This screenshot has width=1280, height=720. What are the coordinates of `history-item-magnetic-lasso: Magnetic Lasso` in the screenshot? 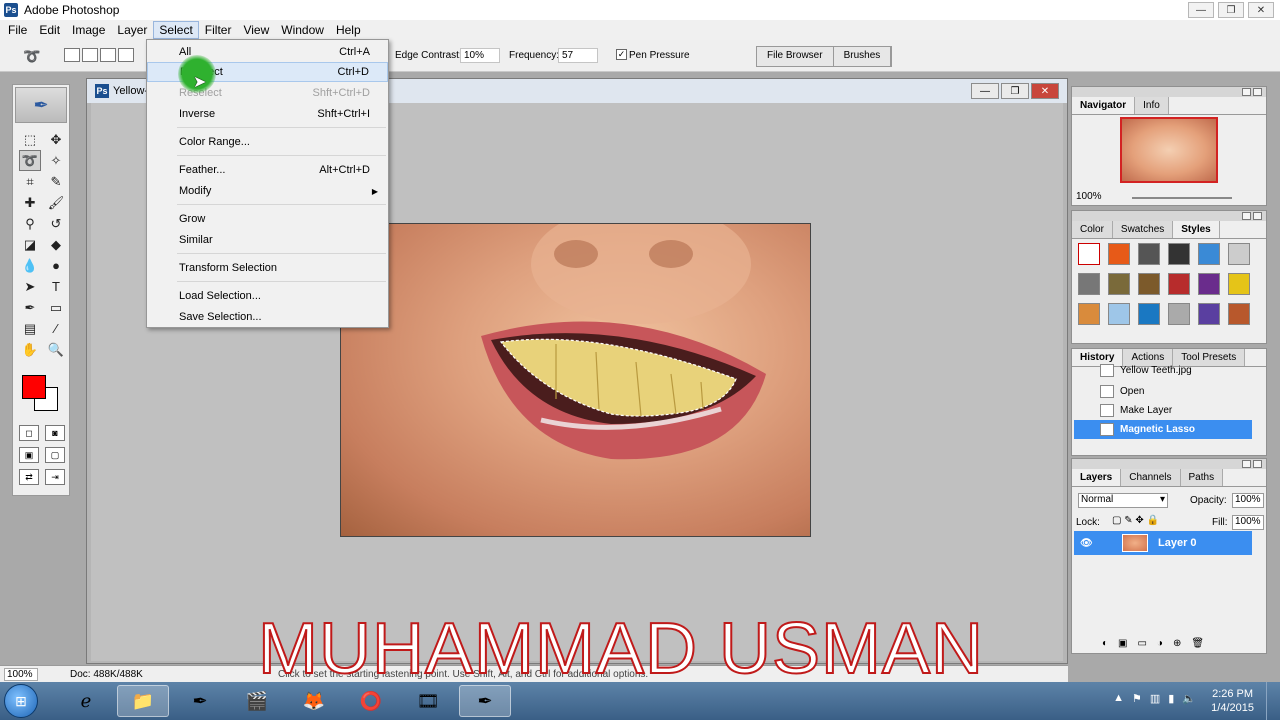 It's located at (1163, 429).